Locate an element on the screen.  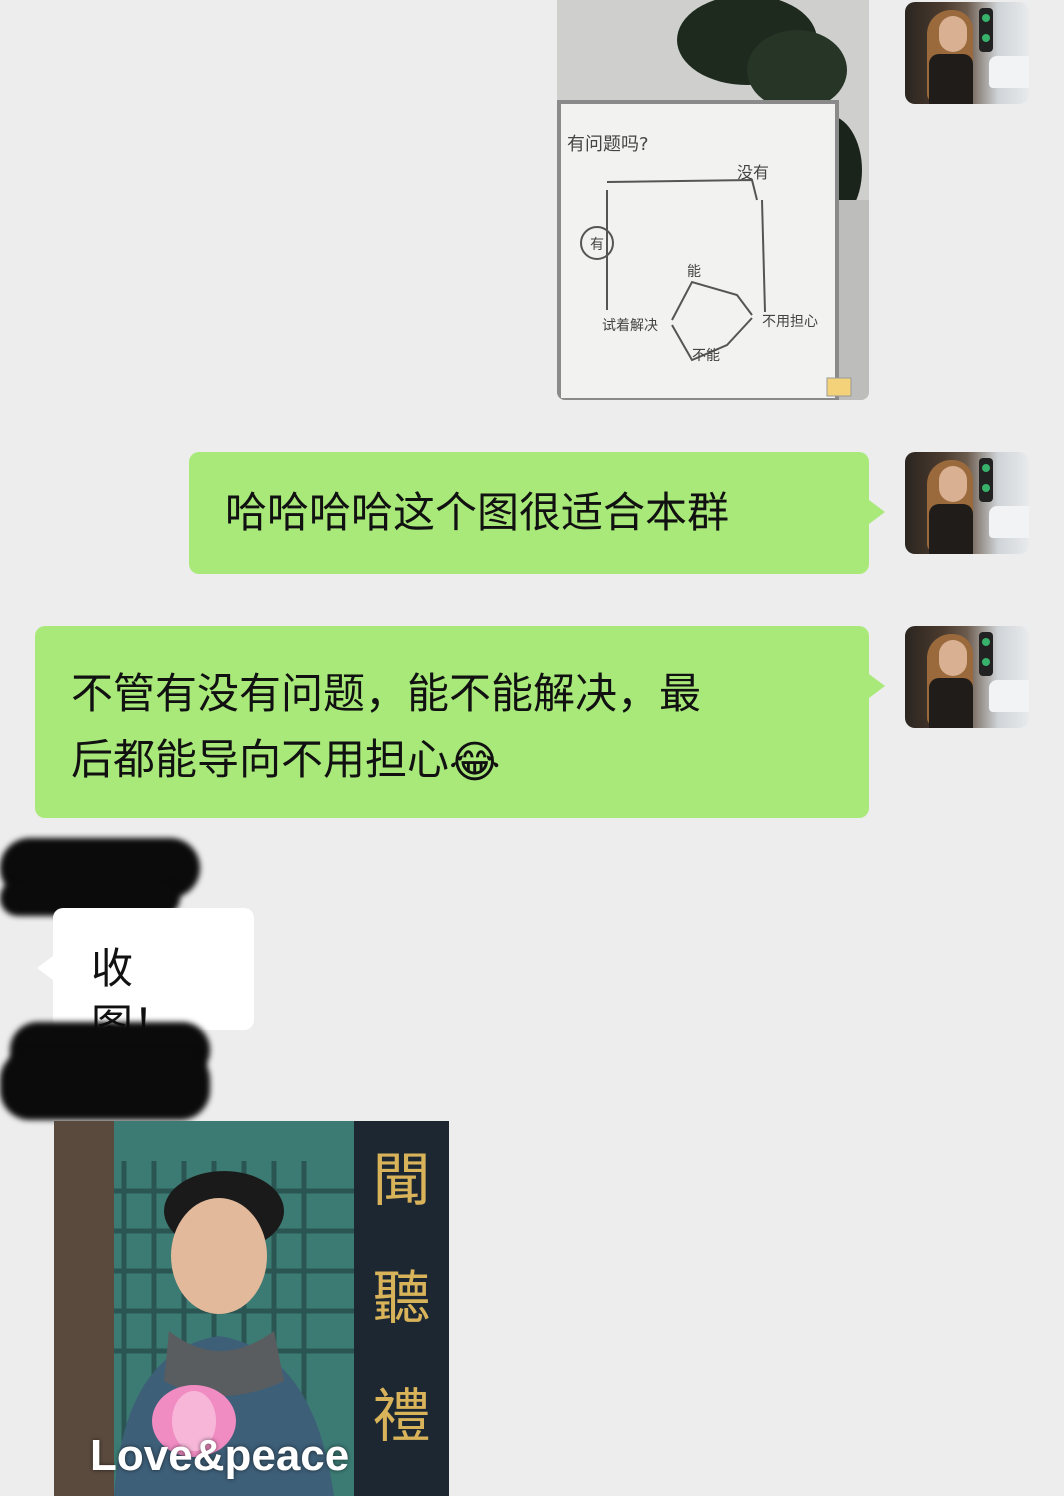
whiteboard-photo: 有问题吗? 没有 有 试着解决 能 不能 不用担心 is located at coordinates (713, 200).